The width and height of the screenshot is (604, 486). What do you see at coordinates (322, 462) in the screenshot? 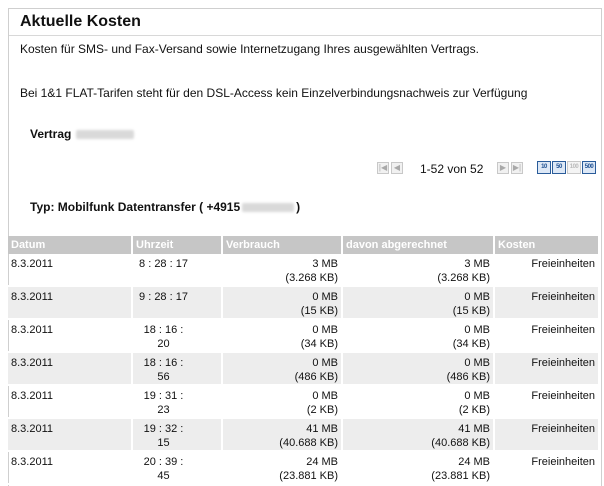
I see `usage-mb: 24 MB` at bounding box center [322, 462].